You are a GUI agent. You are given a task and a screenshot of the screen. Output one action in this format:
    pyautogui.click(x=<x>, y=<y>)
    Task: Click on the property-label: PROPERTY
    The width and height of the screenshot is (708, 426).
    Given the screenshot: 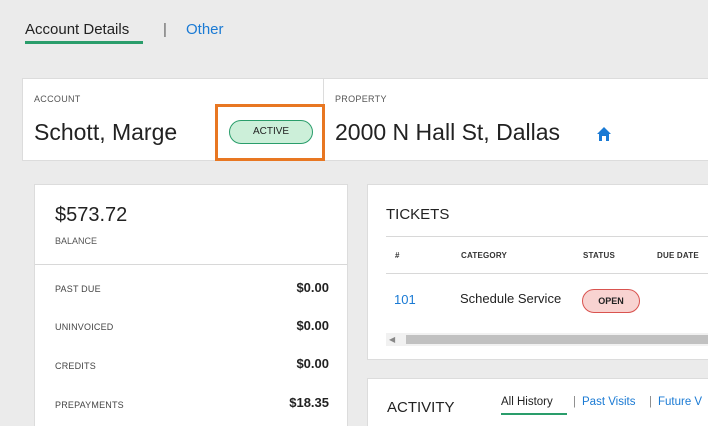 What is the action you would take?
    pyautogui.click(x=361, y=99)
    